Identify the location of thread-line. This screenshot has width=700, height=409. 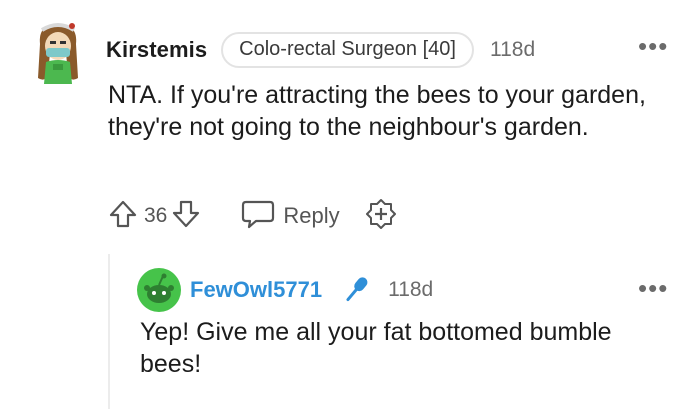
(109, 331).